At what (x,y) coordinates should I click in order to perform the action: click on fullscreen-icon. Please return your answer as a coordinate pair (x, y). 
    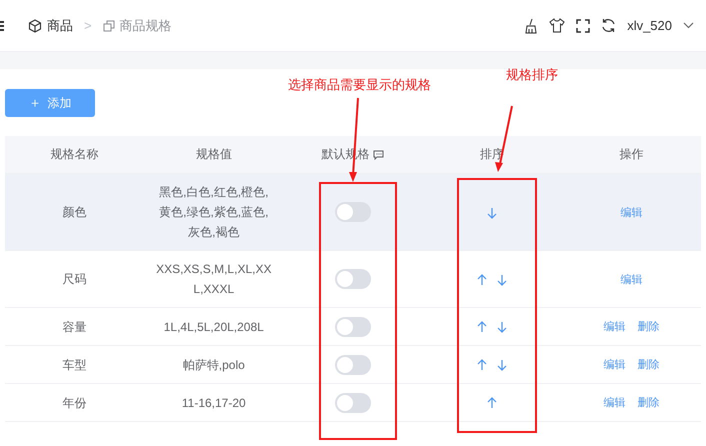
    Looking at the image, I should click on (583, 25).